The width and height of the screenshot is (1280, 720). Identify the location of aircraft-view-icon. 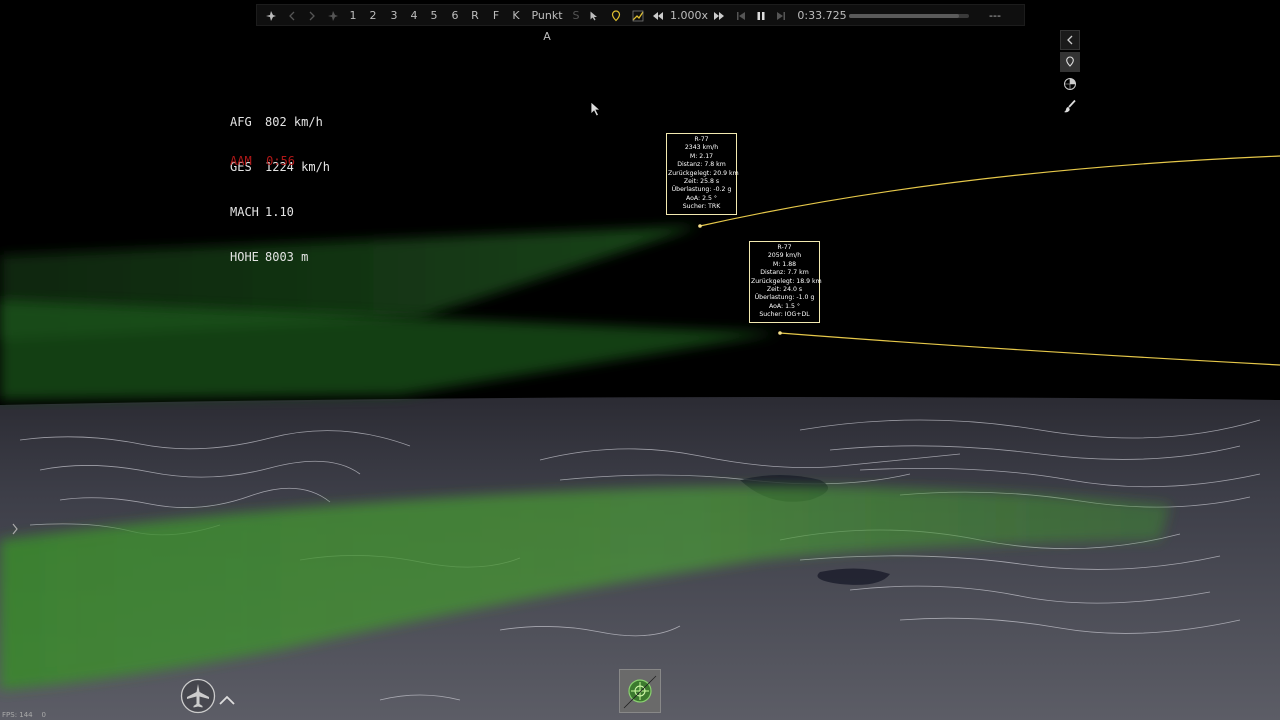
(198, 696).